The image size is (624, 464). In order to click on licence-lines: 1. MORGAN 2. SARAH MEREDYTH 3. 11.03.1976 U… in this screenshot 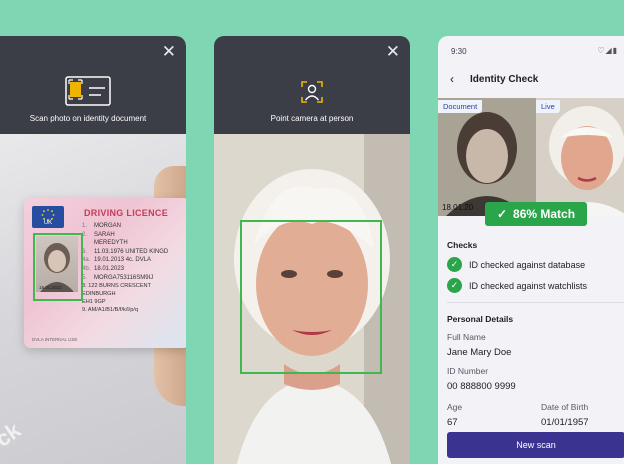, I will do `click(125, 252)`.